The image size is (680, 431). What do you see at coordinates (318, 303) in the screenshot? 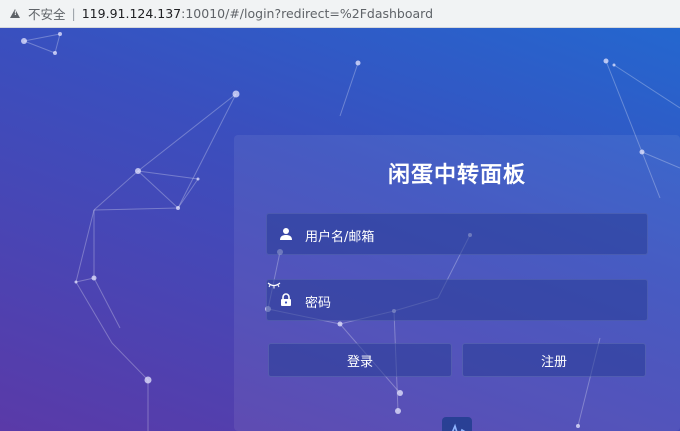
I see `password-placeholder: 密码` at bounding box center [318, 303].